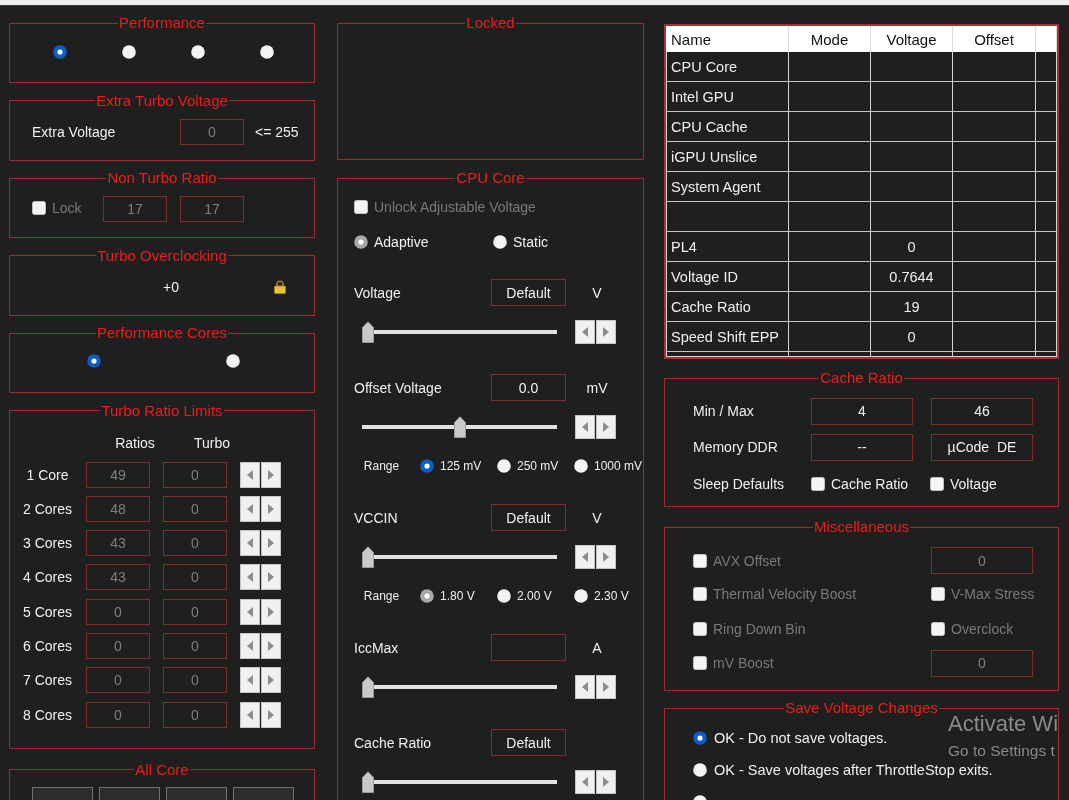 Image resolution: width=1069 pixels, height=800 pixels. Describe the element at coordinates (135, 442) in the screenshot. I see `column-label: Ratios` at that location.